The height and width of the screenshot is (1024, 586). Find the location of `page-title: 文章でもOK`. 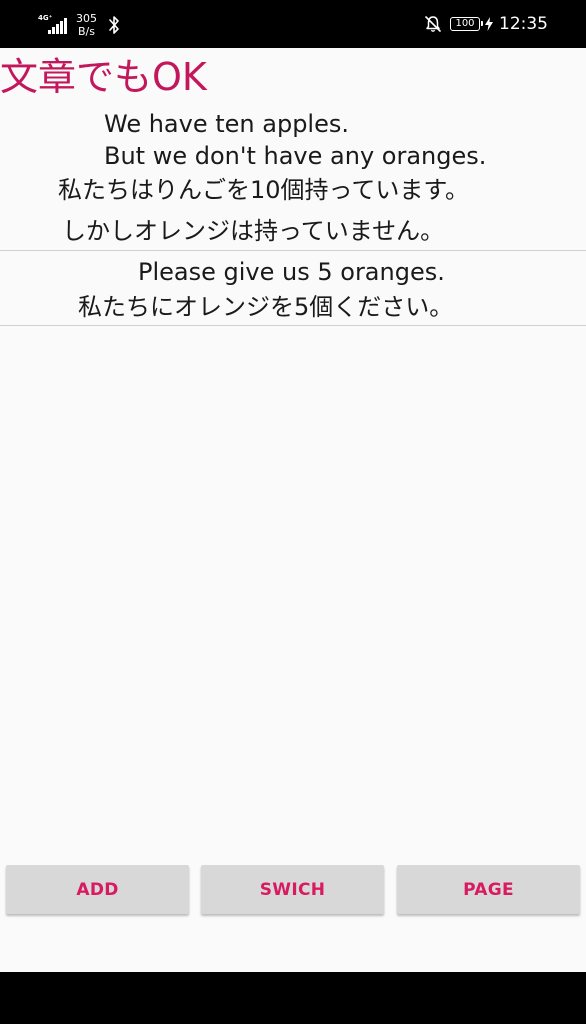

page-title: 文章でもOK is located at coordinates (103, 77).